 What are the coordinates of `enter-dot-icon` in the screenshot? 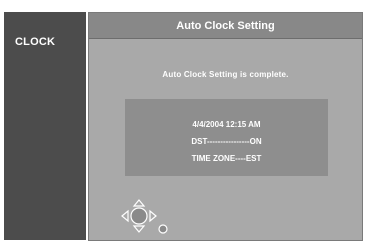 It's located at (163, 229).